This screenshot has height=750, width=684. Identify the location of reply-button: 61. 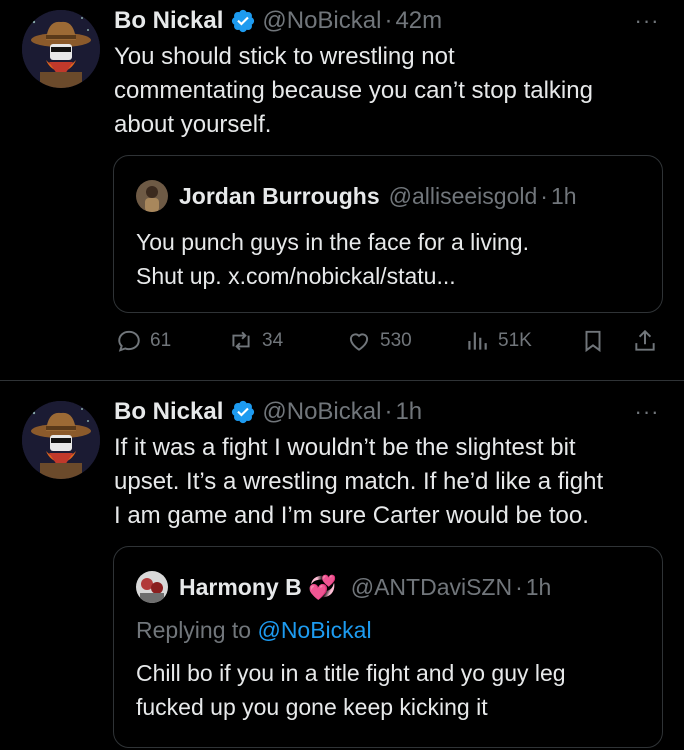
(143, 341).